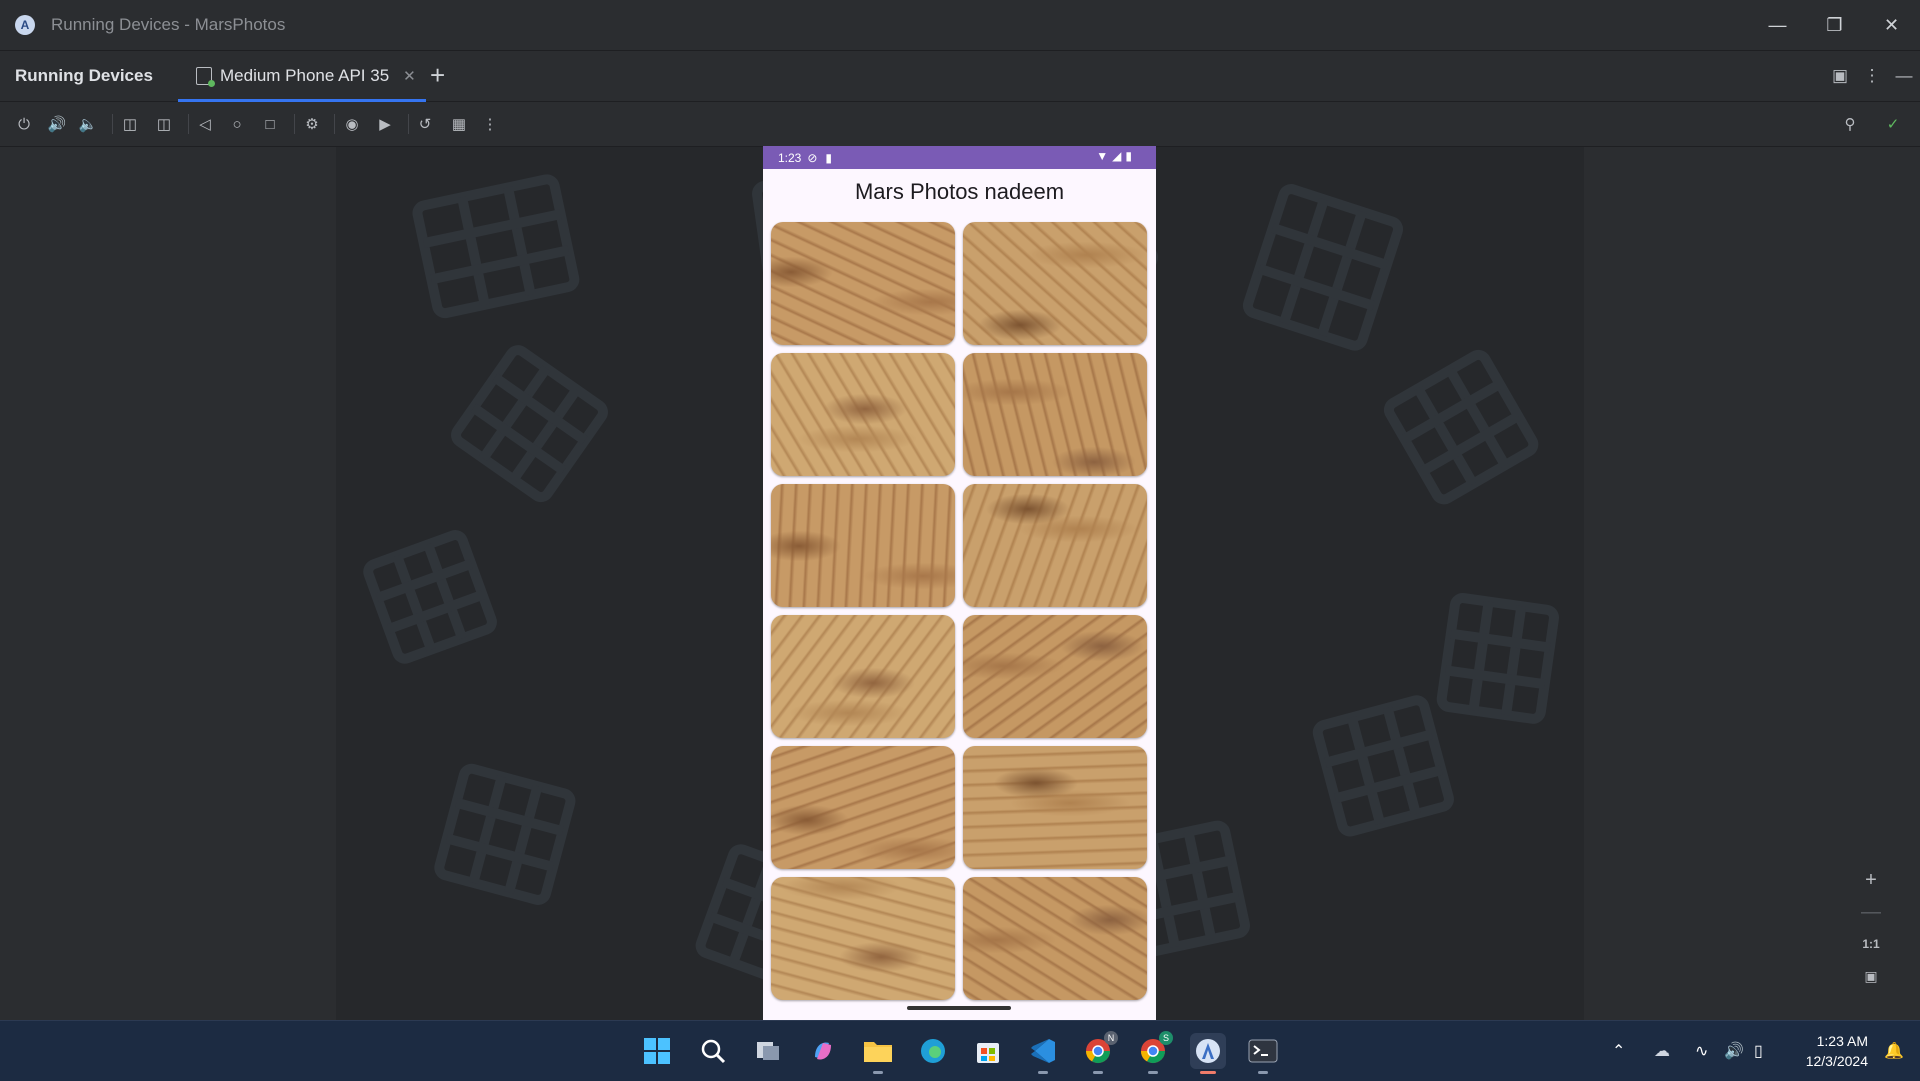 This screenshot has height=1081, width=1920. What do you see at coordinates (1128, 156) in the screenshot?
I see `battery-icon: ▮` at bounding box center [1128, 156].